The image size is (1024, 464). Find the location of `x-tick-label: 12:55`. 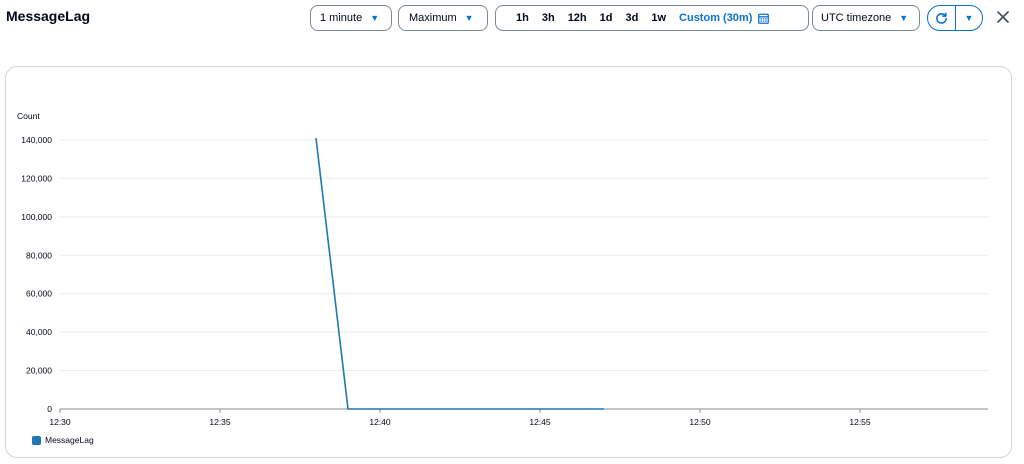

x-tick-label: 12:55 is located at coordinates (860, 422).